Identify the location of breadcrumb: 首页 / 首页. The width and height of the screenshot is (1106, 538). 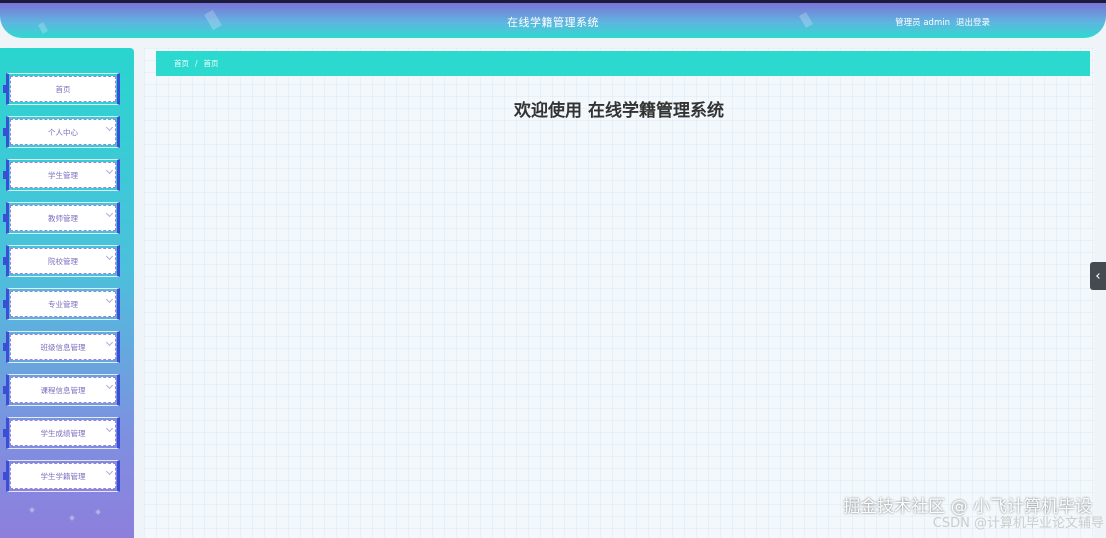
(623, 63).